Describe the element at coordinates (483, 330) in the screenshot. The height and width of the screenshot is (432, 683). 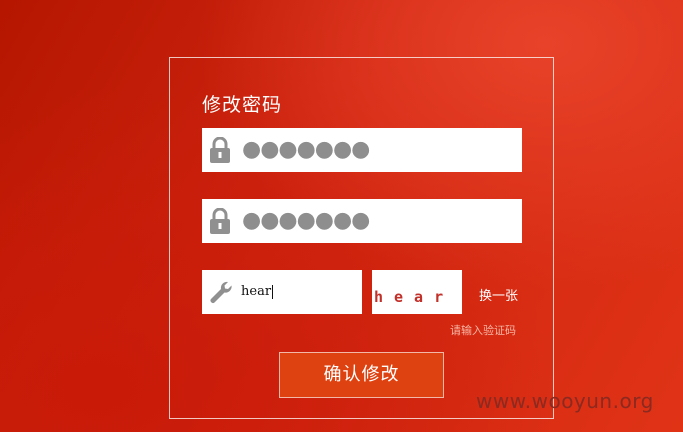
I see `captcha-hint: 请输入验证码` at that location.